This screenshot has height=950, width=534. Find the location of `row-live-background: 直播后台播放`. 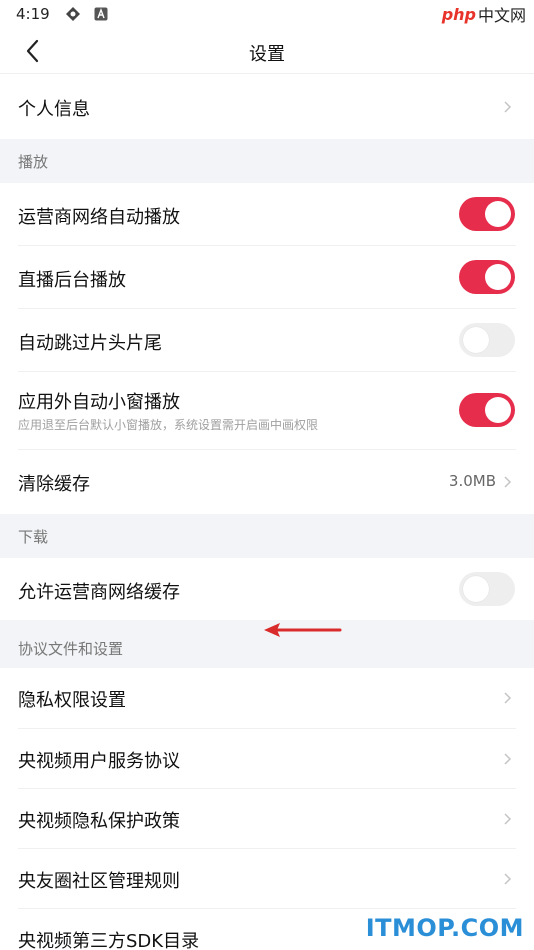

row-live-background: 直播后台播放 is located at coordinates (267, 277).